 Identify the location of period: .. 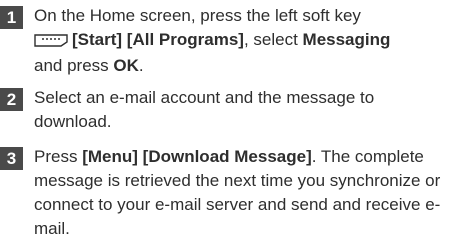
(141, 65).